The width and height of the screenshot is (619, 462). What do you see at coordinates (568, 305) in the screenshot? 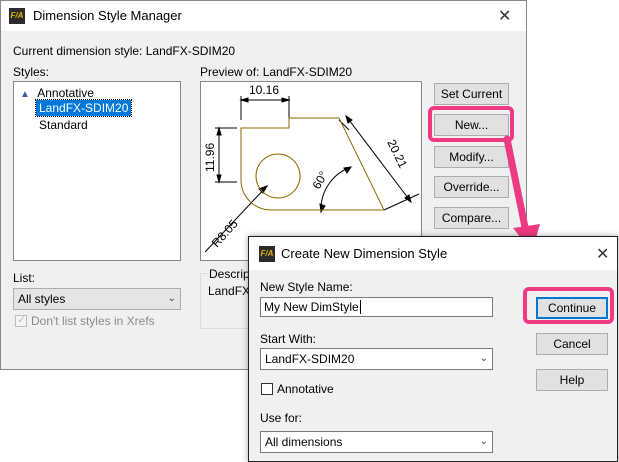
I see `continue-button-highlight` at bounding box center [568, 305].